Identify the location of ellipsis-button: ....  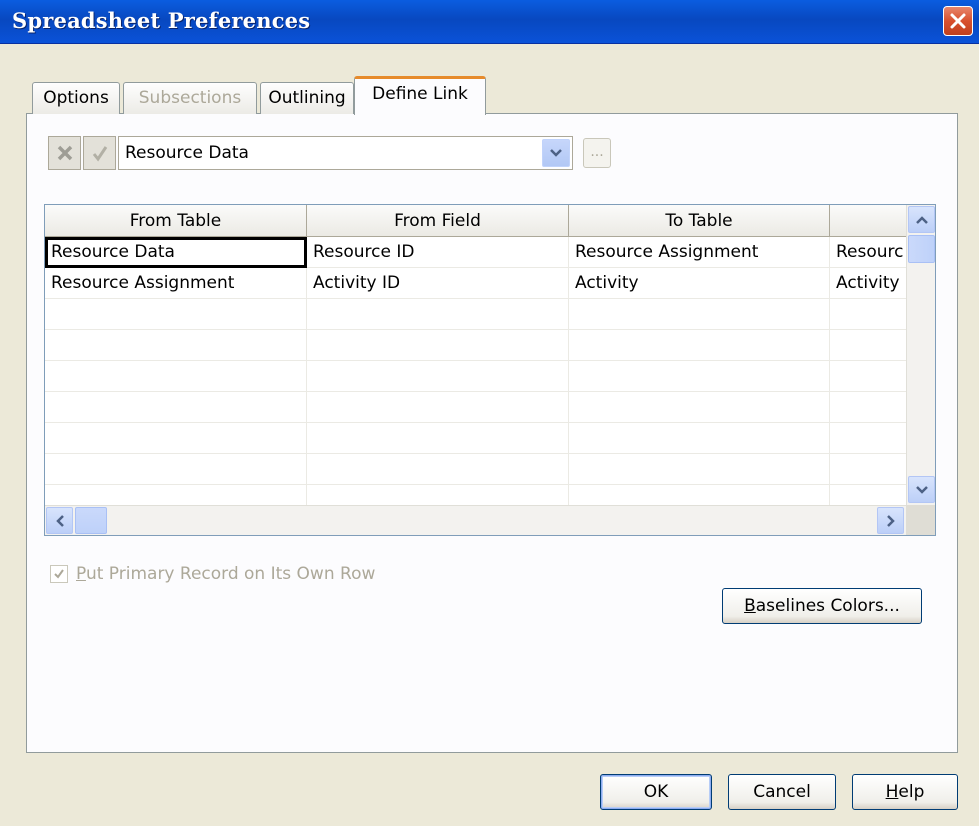
(597, 153).